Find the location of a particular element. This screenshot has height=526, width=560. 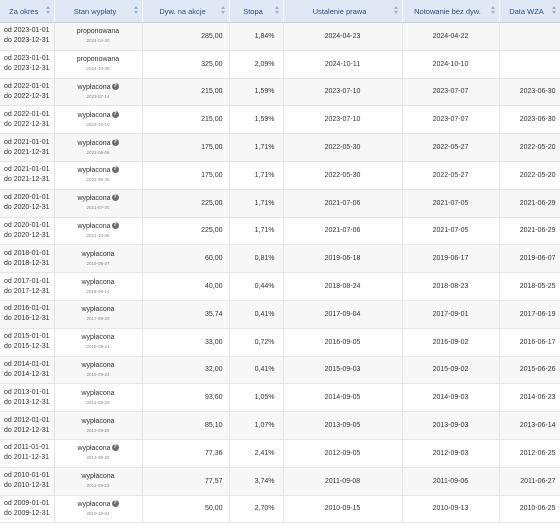

dividend-cell: 175,00 is located at coordinates (186, 147).